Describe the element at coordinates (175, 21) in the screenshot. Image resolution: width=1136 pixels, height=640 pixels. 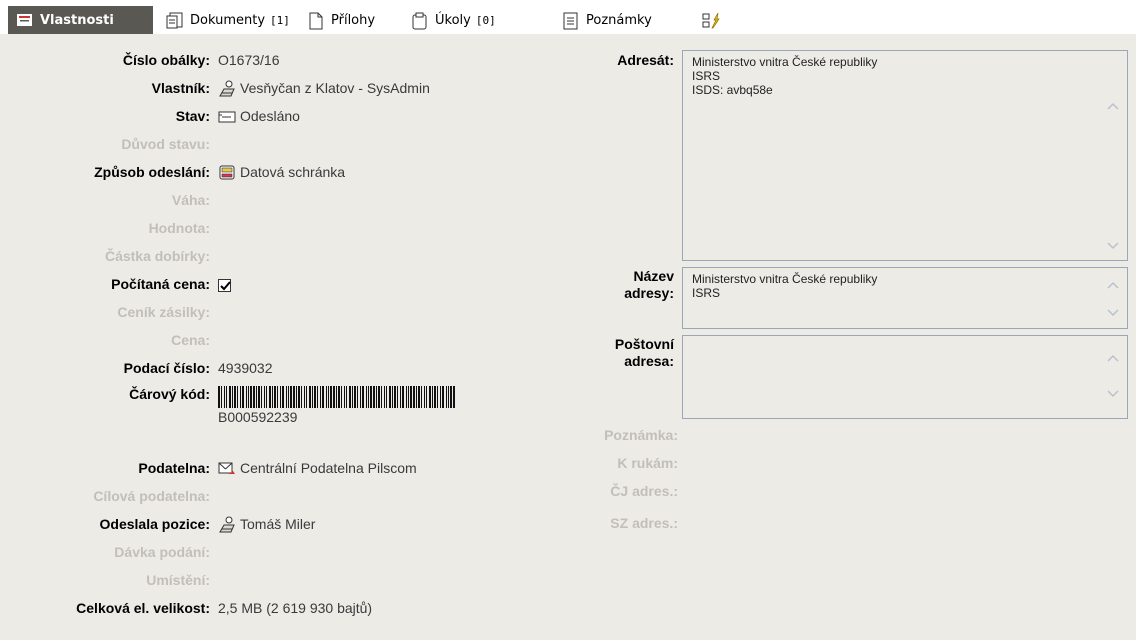
I see `documents-icon` at that location.